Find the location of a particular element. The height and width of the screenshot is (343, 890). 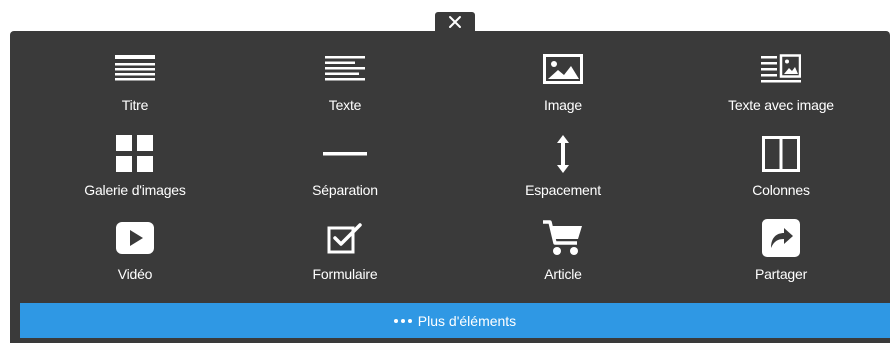

spacing-arrows-icon is located at coordinates (563, 154).